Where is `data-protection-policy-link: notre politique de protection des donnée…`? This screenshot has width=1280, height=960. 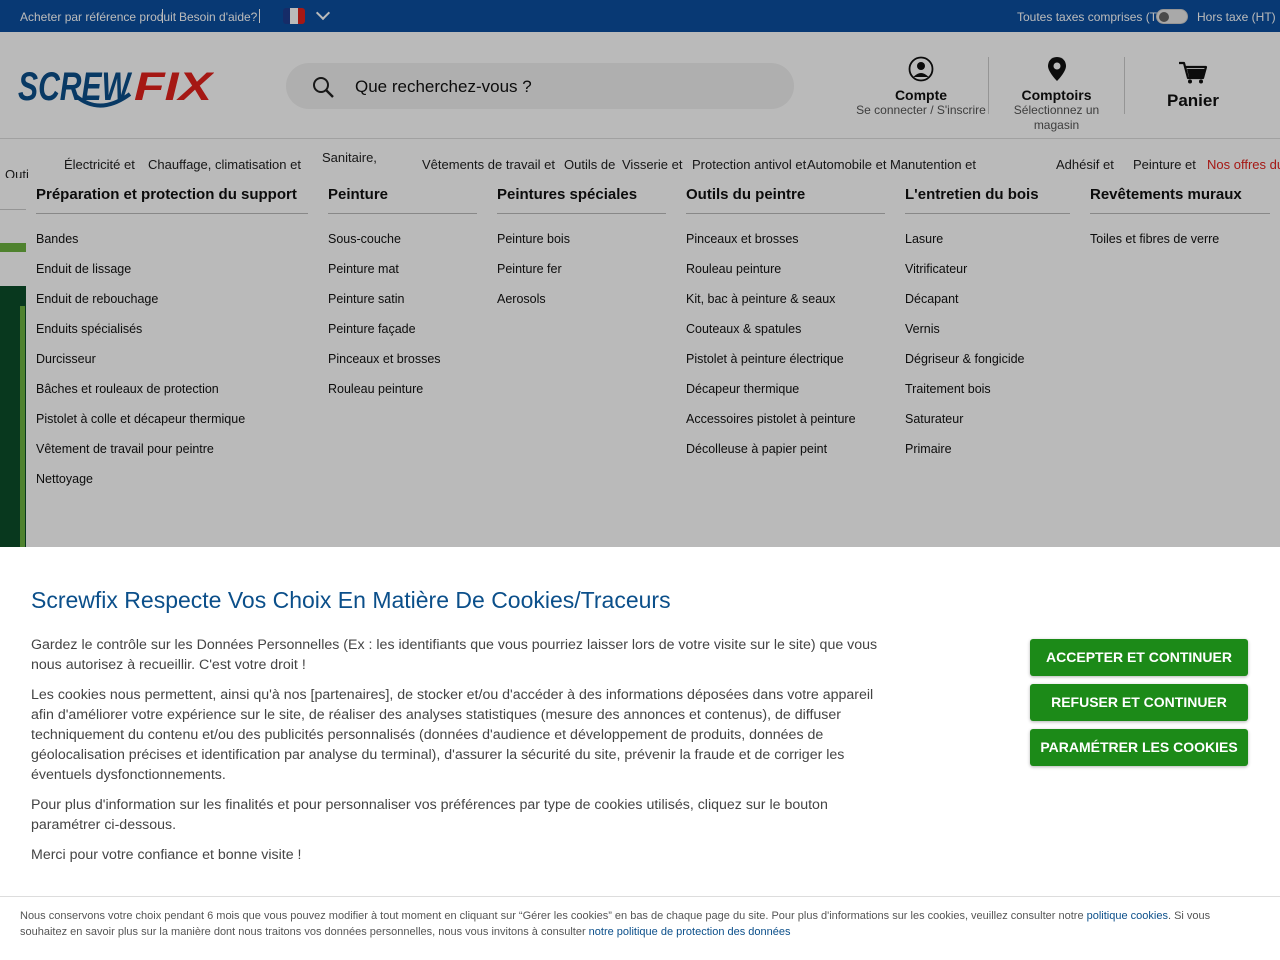
data-protection-policy-link: notre politique de protection des donnée… is located at coordinates (690, 932).